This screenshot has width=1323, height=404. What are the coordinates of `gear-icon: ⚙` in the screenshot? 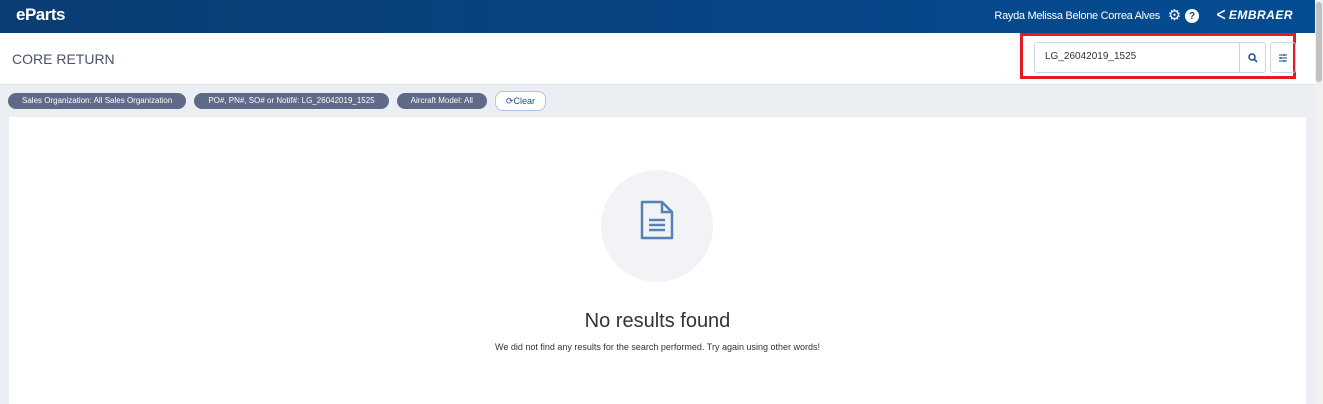 It's located at (1174, 15).